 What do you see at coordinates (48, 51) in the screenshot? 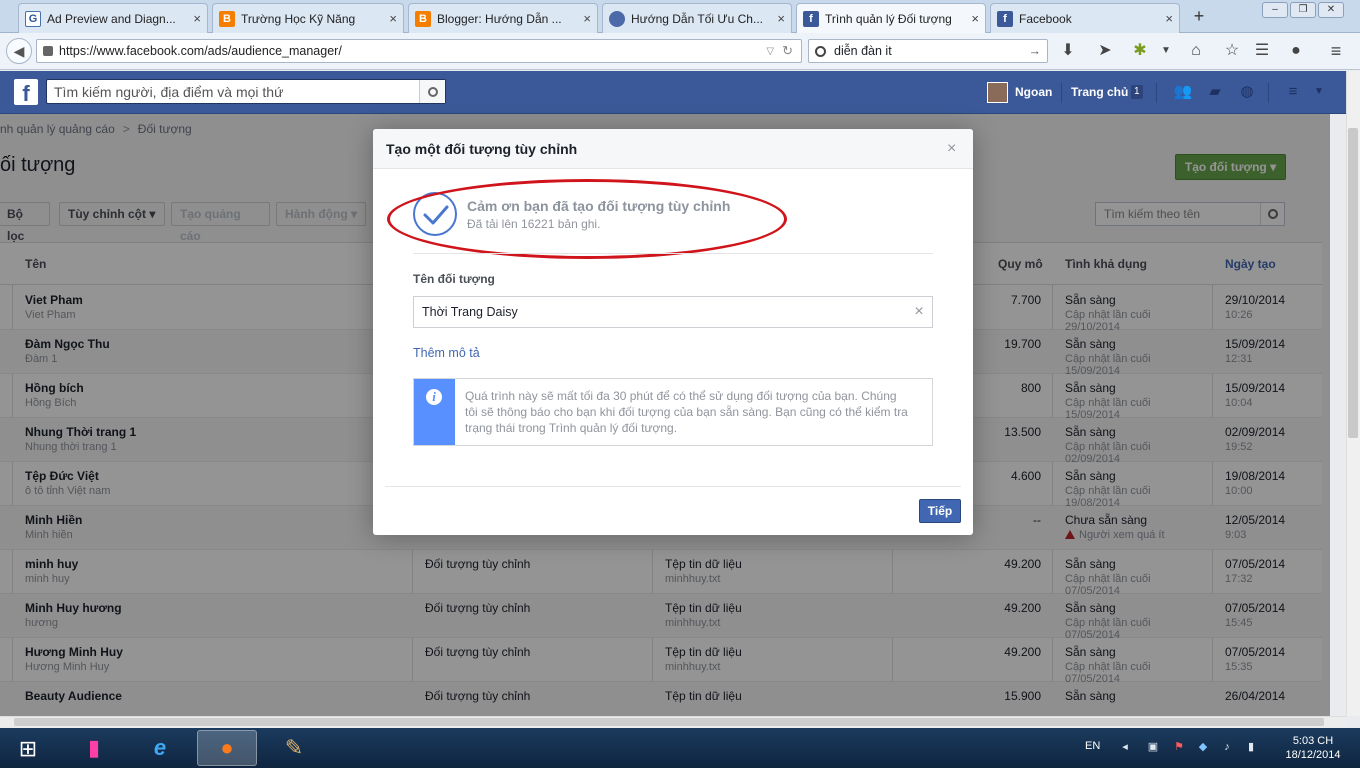
I see `lock-icon` at bounding box center [48, 51].